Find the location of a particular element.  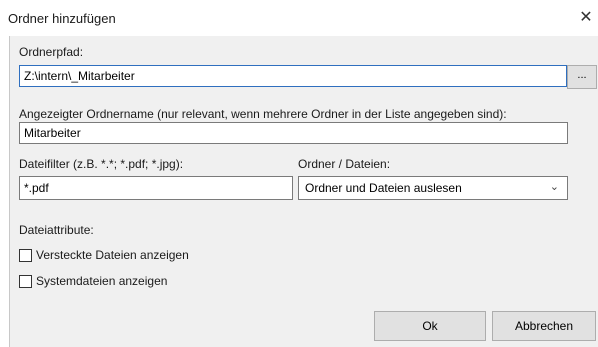

file-attributes-label: Dateiattribute: is located at coordinates (56, 230).